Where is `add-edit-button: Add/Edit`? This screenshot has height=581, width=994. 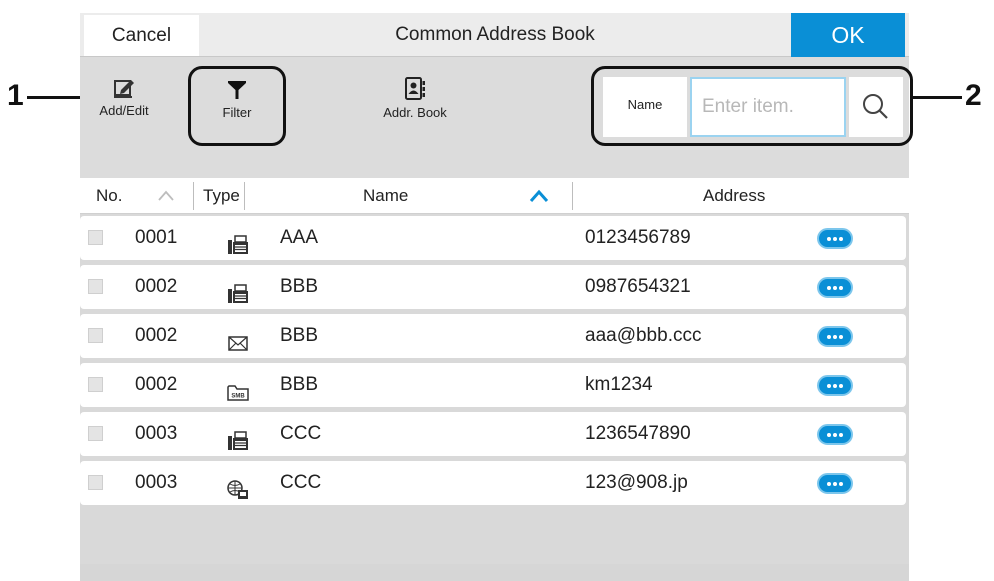
add-edit-button: Add/Edit is located at coordinates (124, 97).